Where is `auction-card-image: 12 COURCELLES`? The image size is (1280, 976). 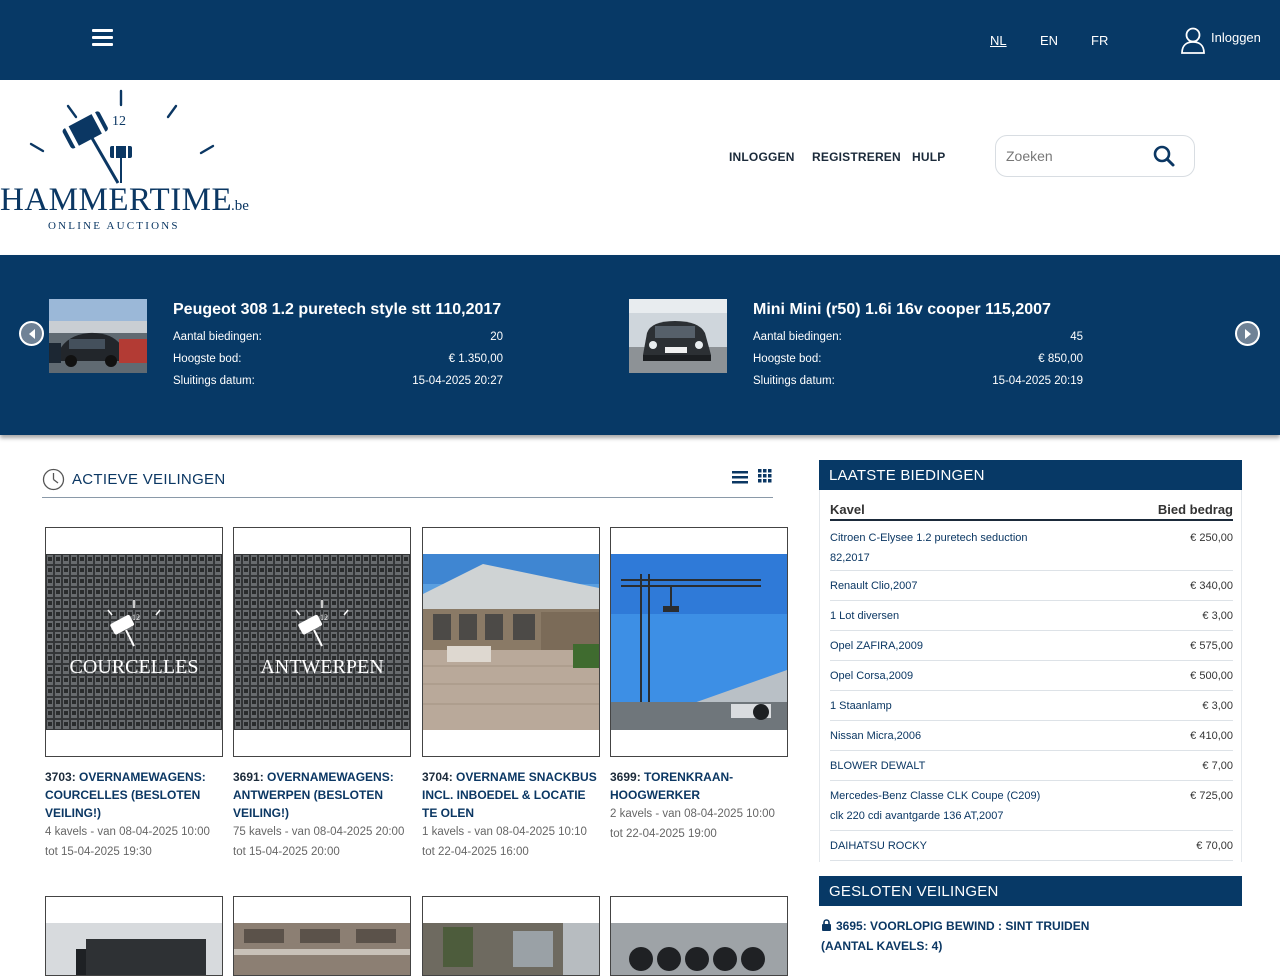 auction-card-image: 12 COURCELLES is located at coordinates (134, 642).